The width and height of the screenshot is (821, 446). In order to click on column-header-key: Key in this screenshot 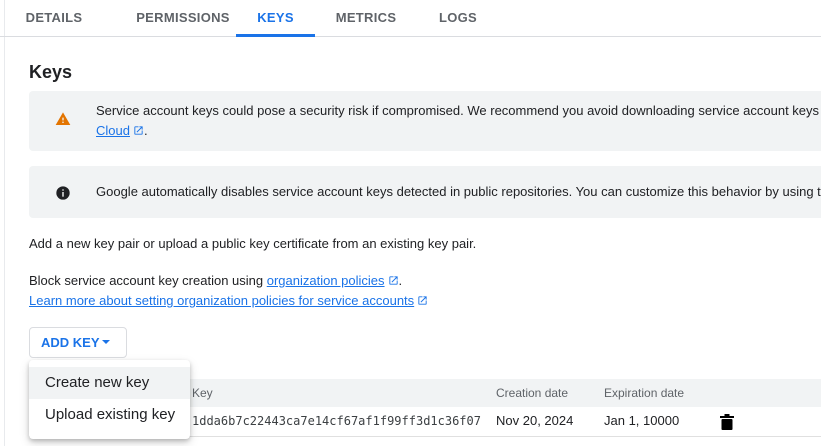, I will do `click(202, 393)`.